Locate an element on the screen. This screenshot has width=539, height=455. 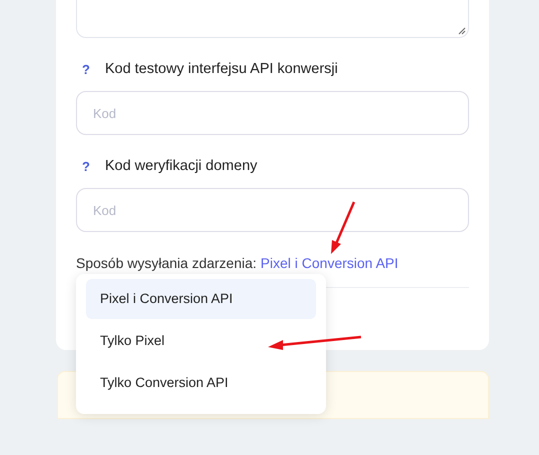
resize-handle-icon is located at coordinates (462, 31).